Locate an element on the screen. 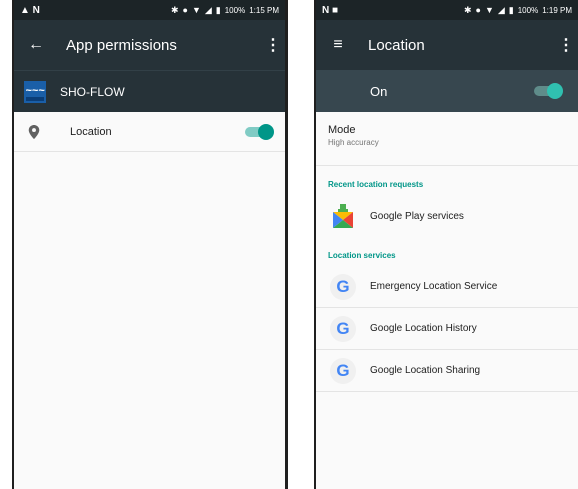 The width and height of the screenshot is (578, 489). status-bar: ▲ N ✱ ● ▼ ◢ ▮ 100% 1:15 PM is located at coordinates (149, 10).